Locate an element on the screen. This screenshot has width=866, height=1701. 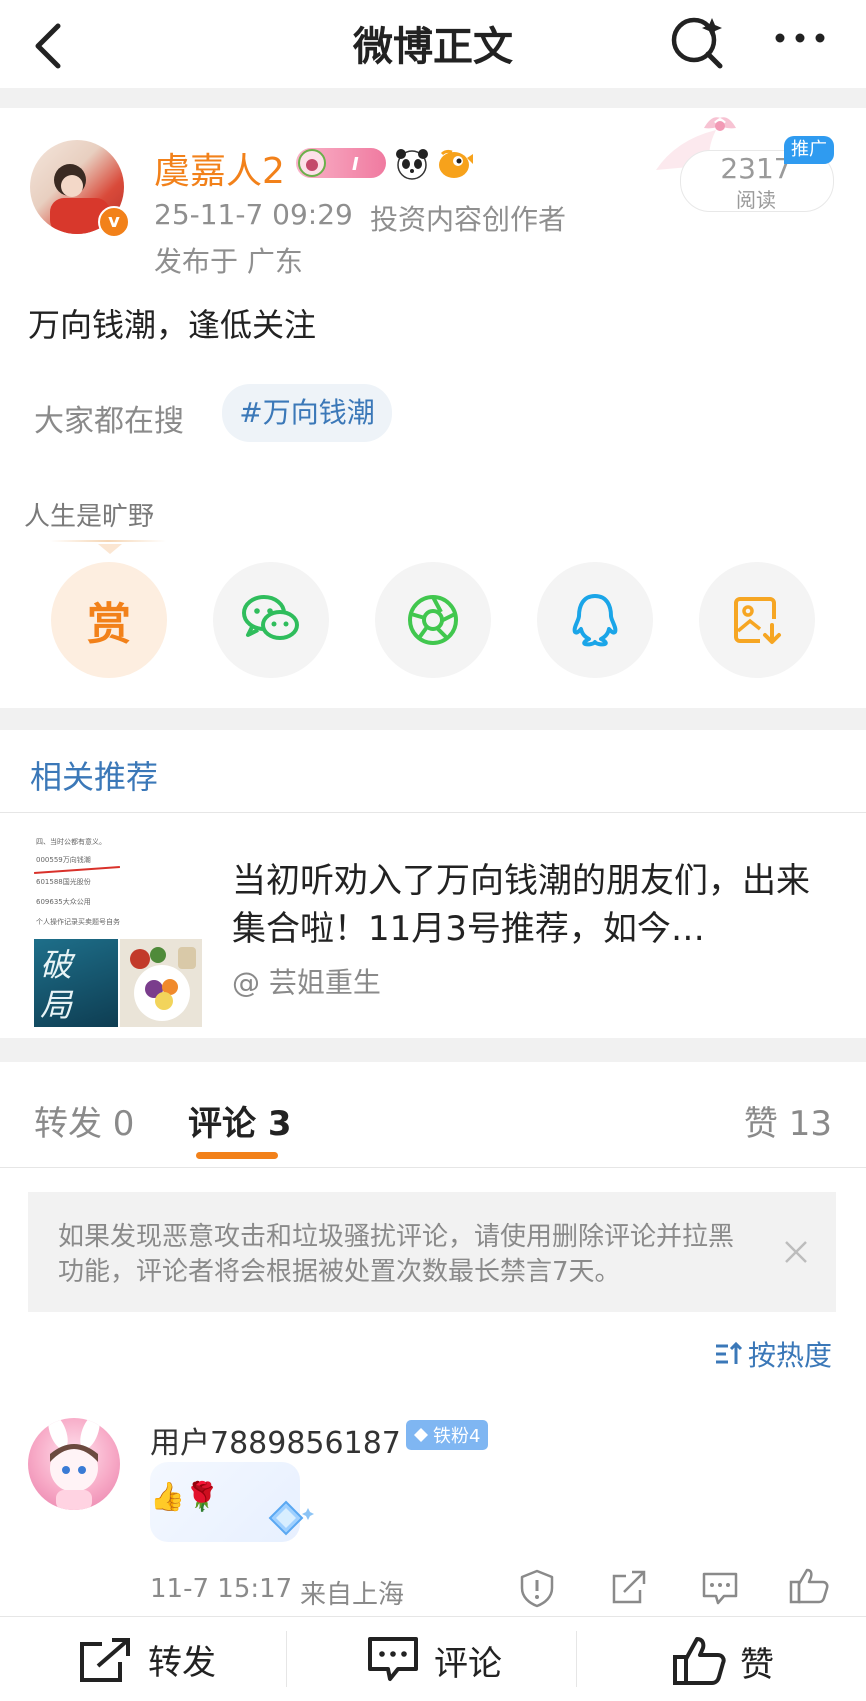
comment-time: 11-7 15:17 is located at coordinates (221, 1589).